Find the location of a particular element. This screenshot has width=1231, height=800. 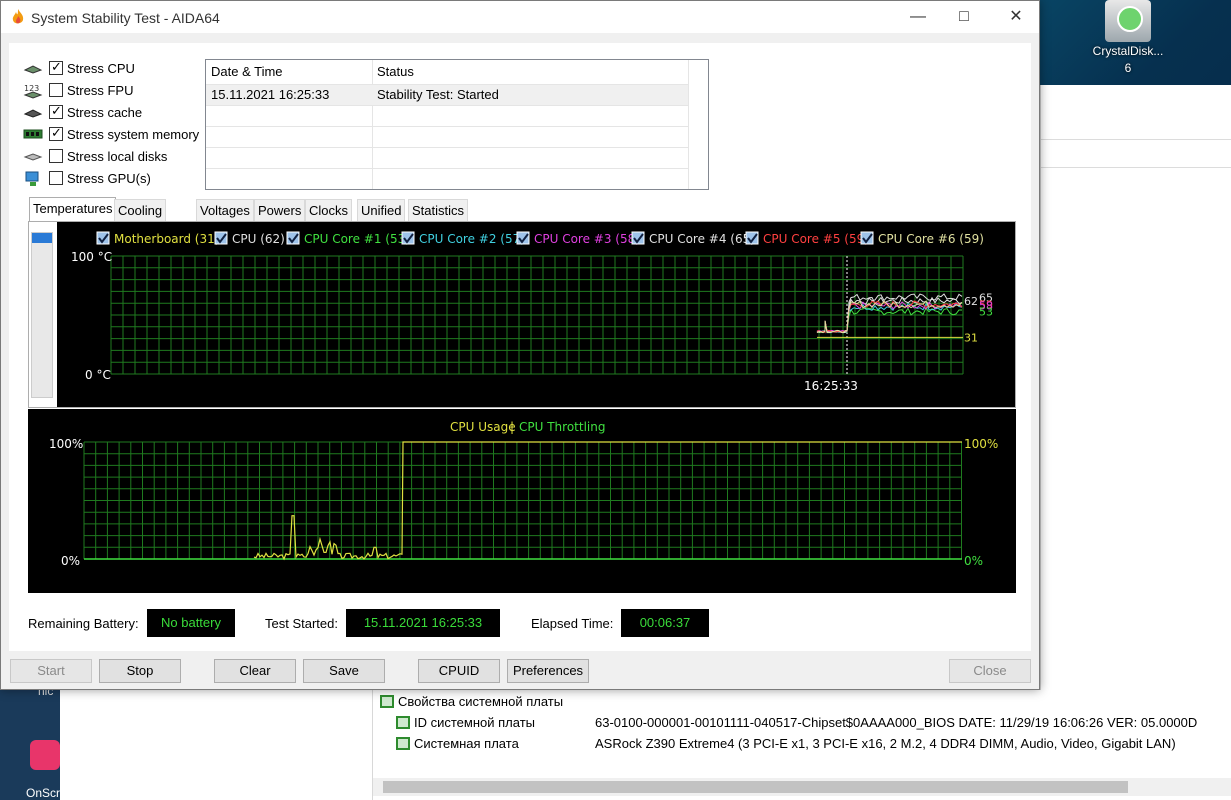

temperature-sensor-scrollbar is located at coordinates (42, 315).